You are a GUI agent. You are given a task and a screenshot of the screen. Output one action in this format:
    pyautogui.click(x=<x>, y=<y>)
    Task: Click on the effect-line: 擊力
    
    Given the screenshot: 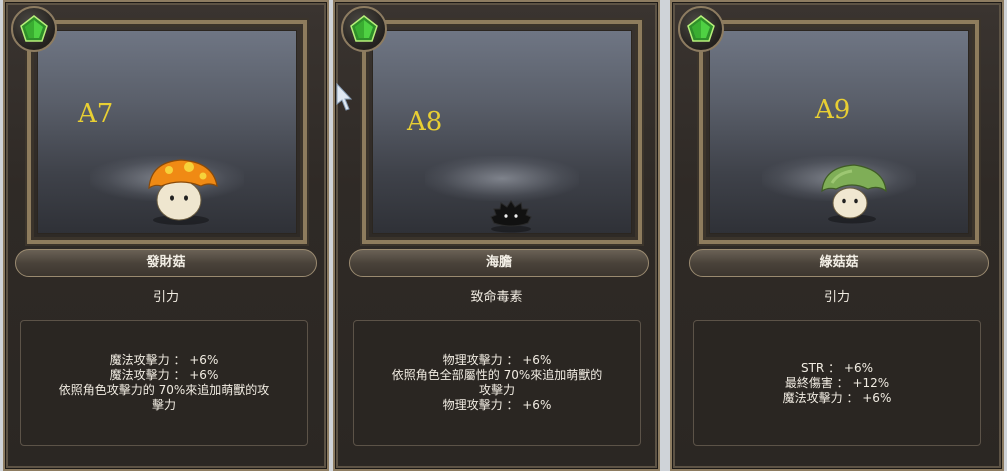 What is the action you would take?
    pyautogui.click(x=163, y=405)
    